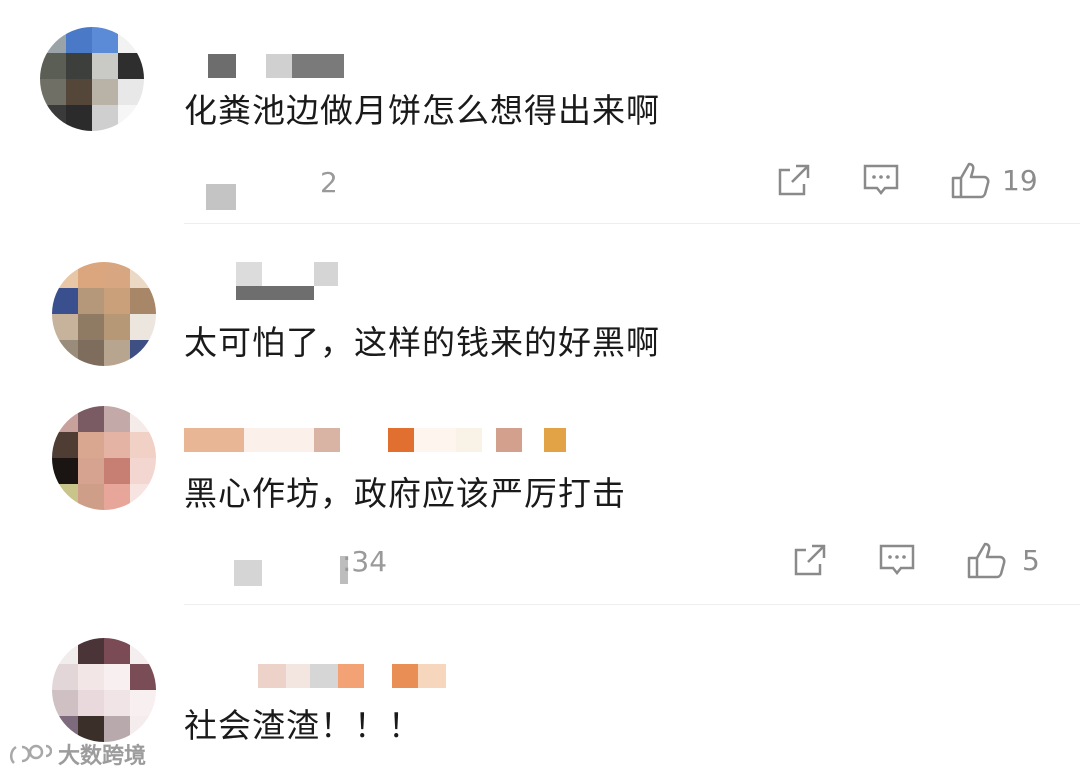  I want to click on comment-text: 化粪池边做月饼怎么想得出来啊, so click(422, 110).